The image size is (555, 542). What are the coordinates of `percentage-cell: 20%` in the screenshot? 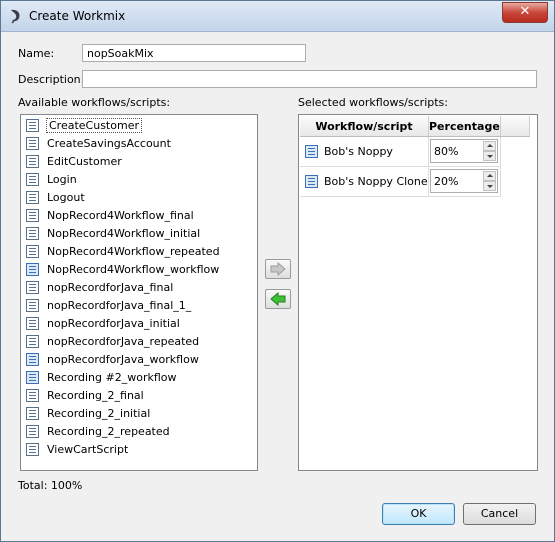 It's located at (464, 181).